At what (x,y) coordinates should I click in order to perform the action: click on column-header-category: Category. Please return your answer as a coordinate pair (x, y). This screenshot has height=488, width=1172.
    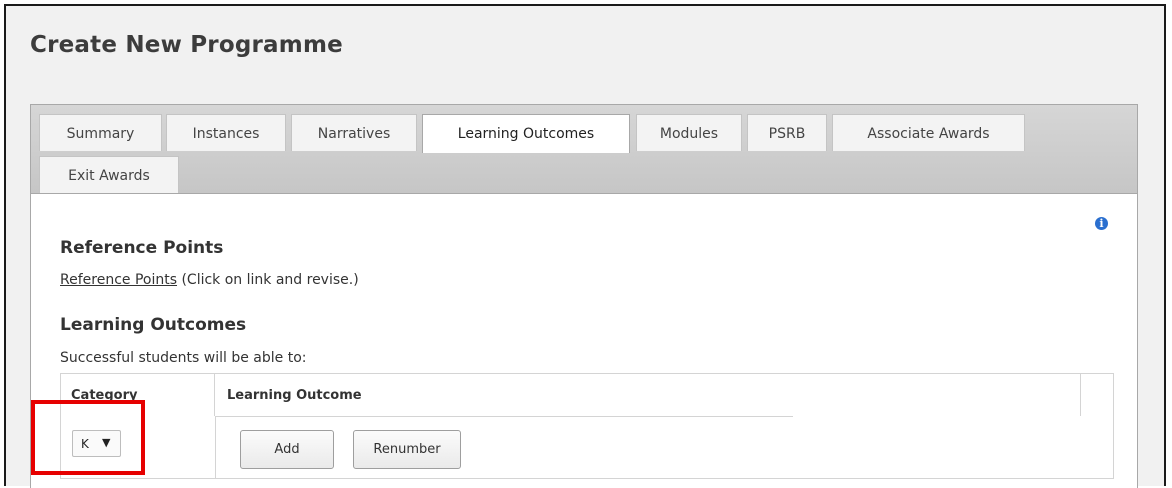
    Looking at the image, I should click on (138, 395).